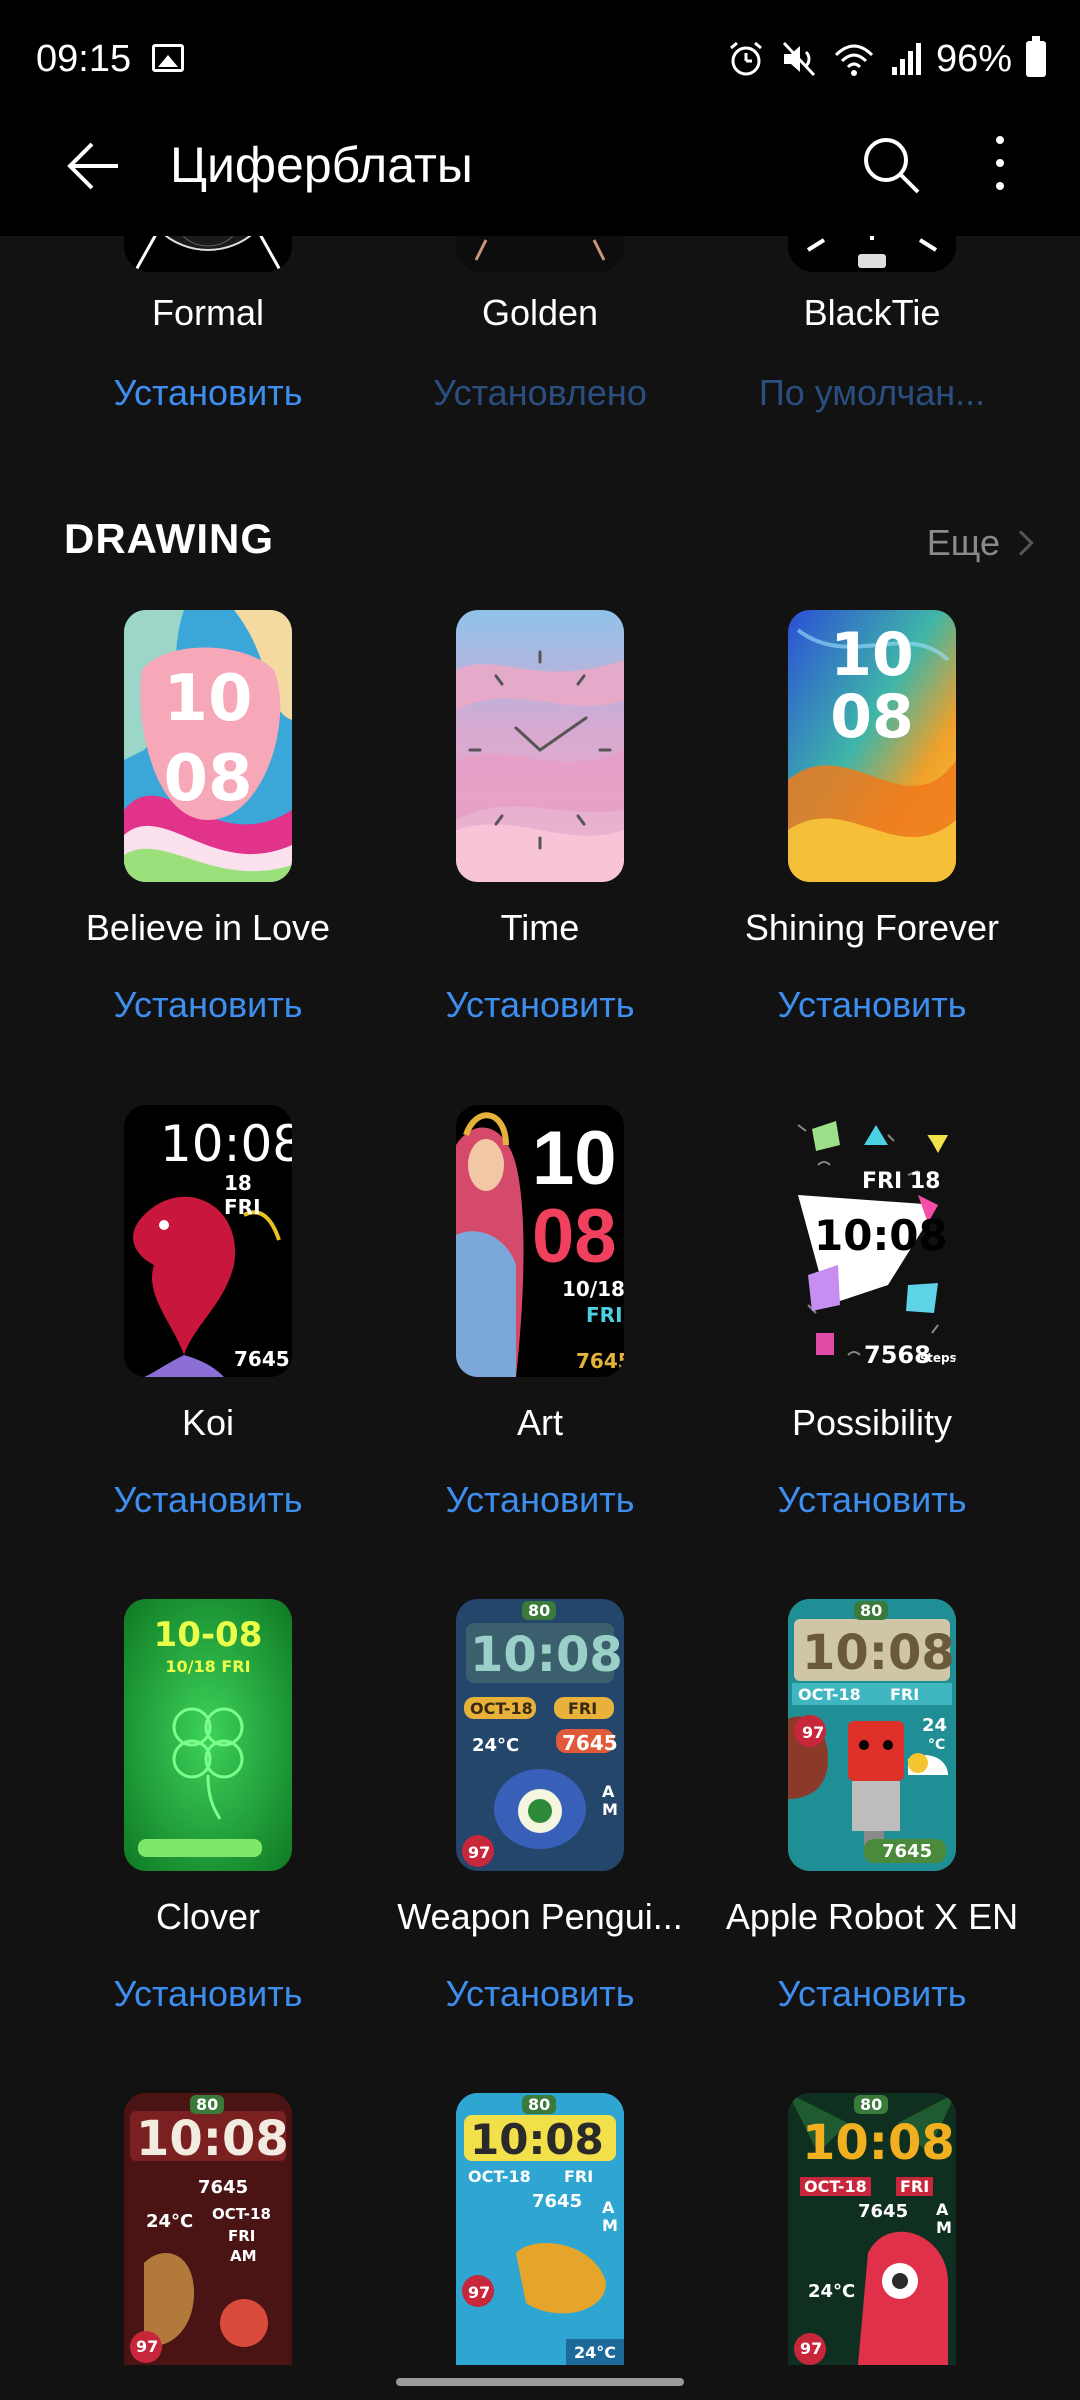 The height and width of the screenshot is (2400, 1080). What do you see at coordinates (540, 60) in the screenshot?
I see `status-bar: 09:15 96%` at bounding box center [540, 60].